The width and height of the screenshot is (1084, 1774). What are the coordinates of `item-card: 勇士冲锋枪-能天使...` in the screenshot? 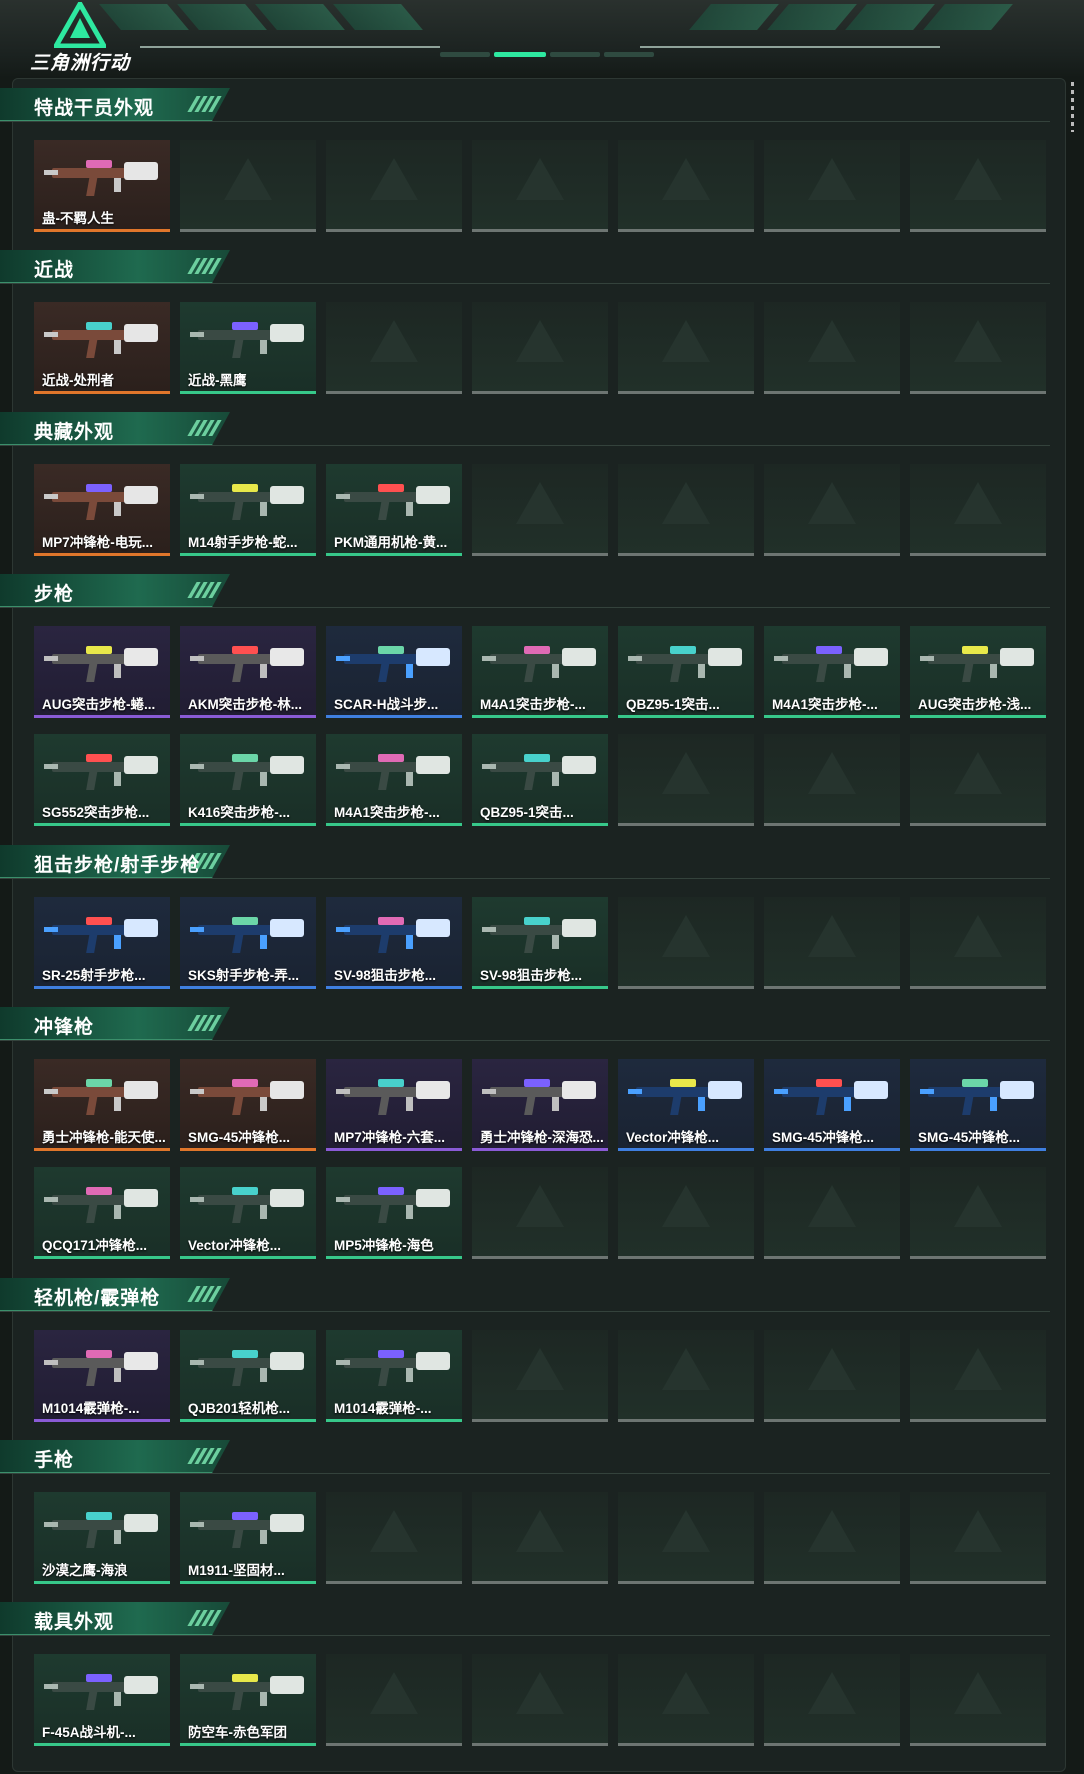 It's located at (102, 1105).